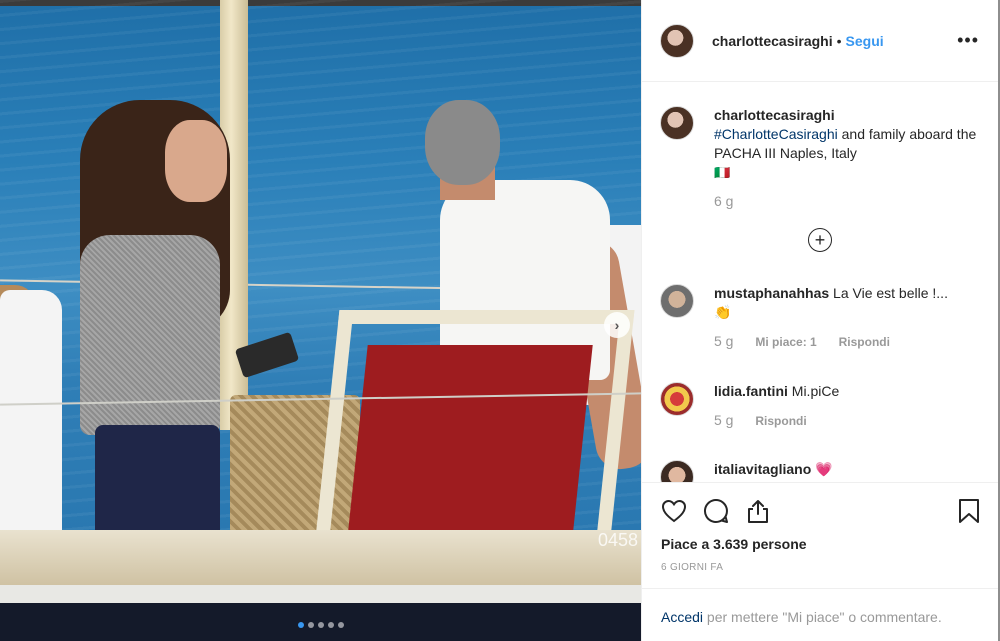  I want to click on login-text: per mettere "Mi piace" o commentare., so click(822, 617).